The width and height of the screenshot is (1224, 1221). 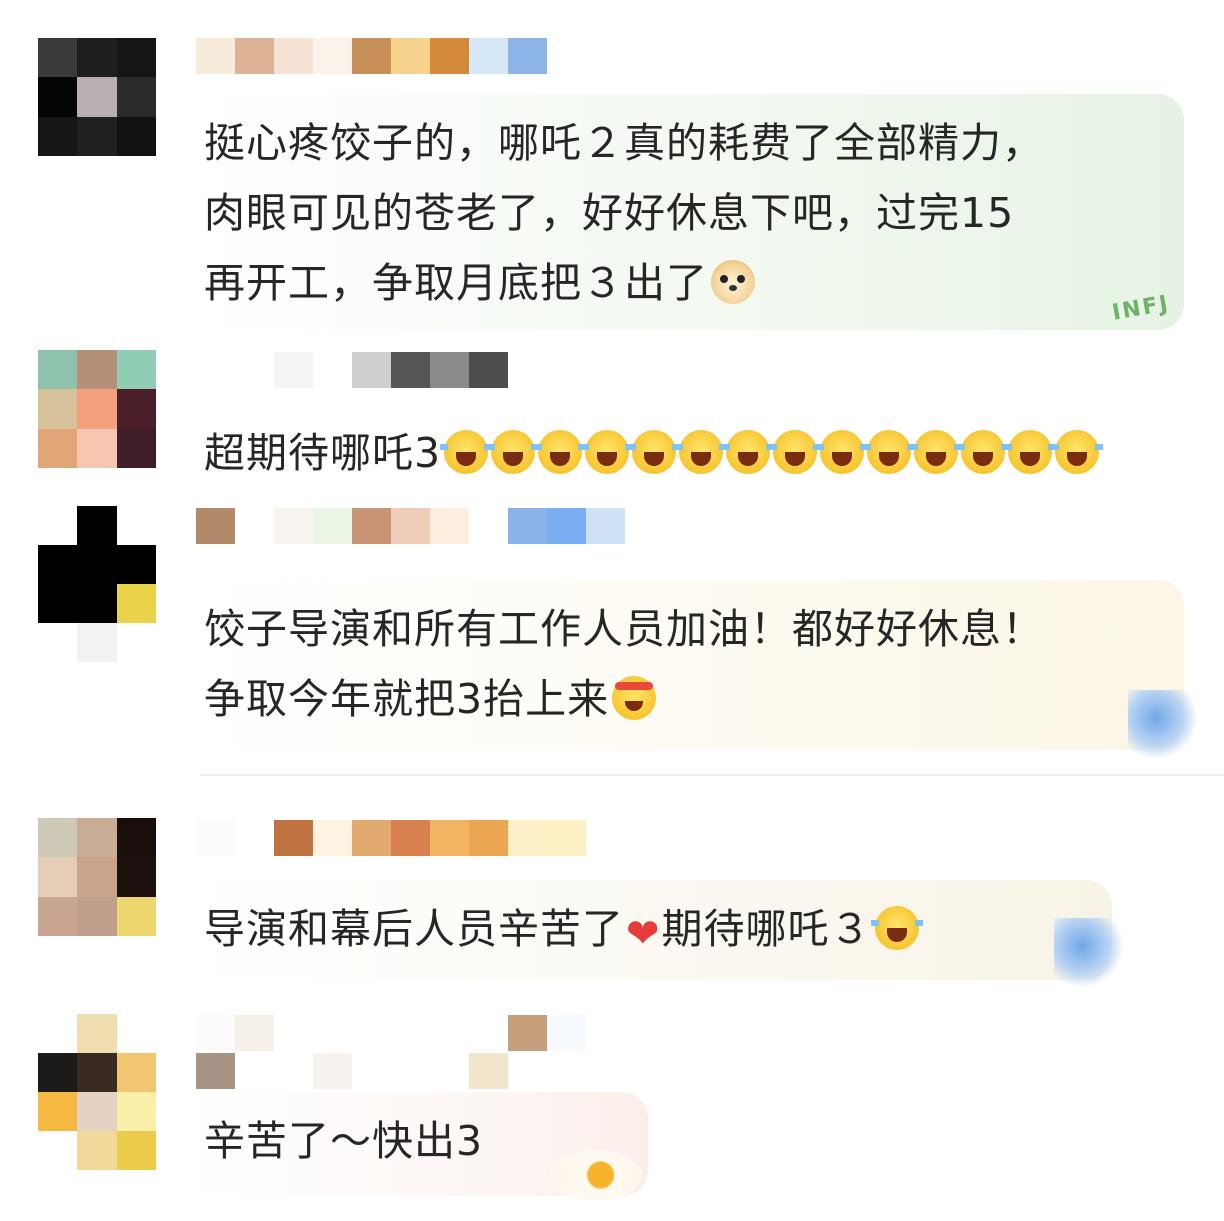 I want to click on comment-text: 导演和幕后人员辛苦了, so click(x=414, y=929).